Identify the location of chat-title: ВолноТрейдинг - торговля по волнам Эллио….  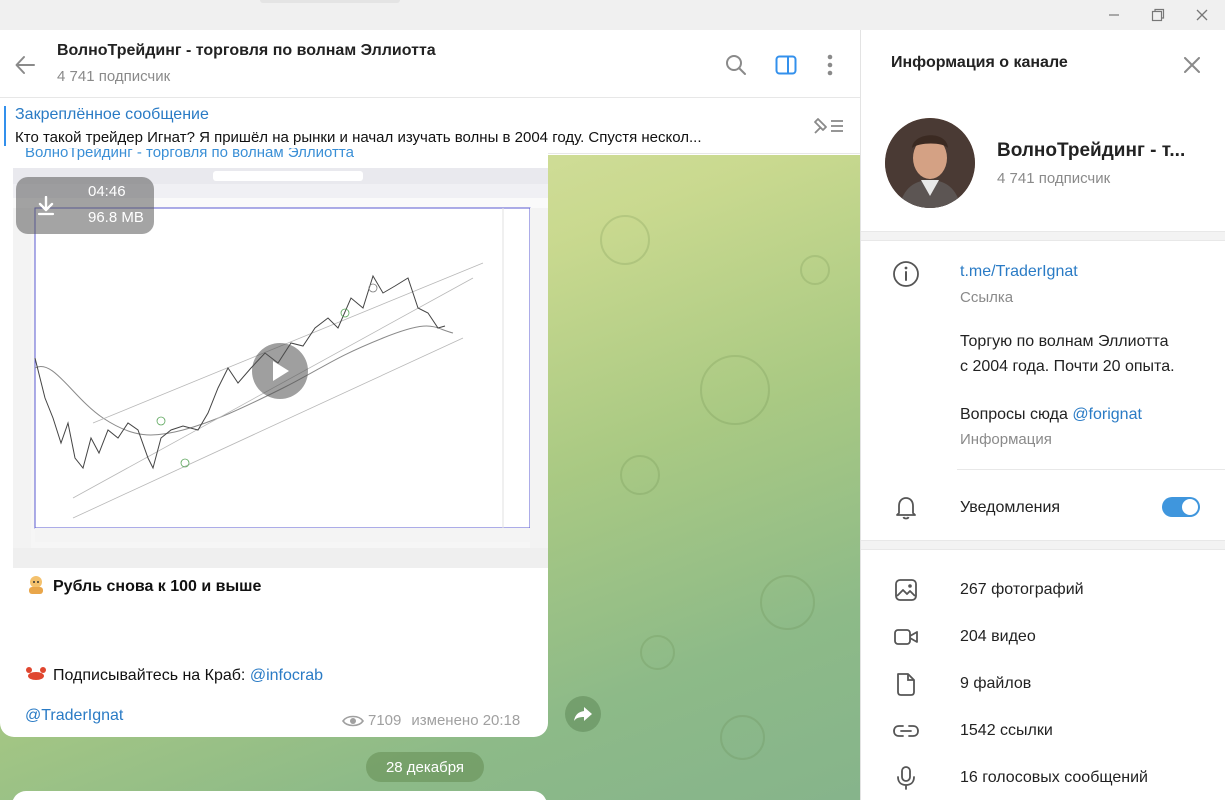
(246, 51).